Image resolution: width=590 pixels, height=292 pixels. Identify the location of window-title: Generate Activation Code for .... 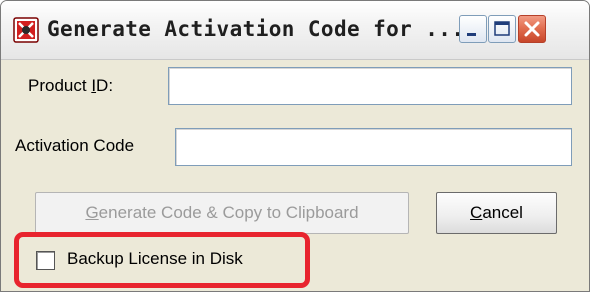
(256, 29).